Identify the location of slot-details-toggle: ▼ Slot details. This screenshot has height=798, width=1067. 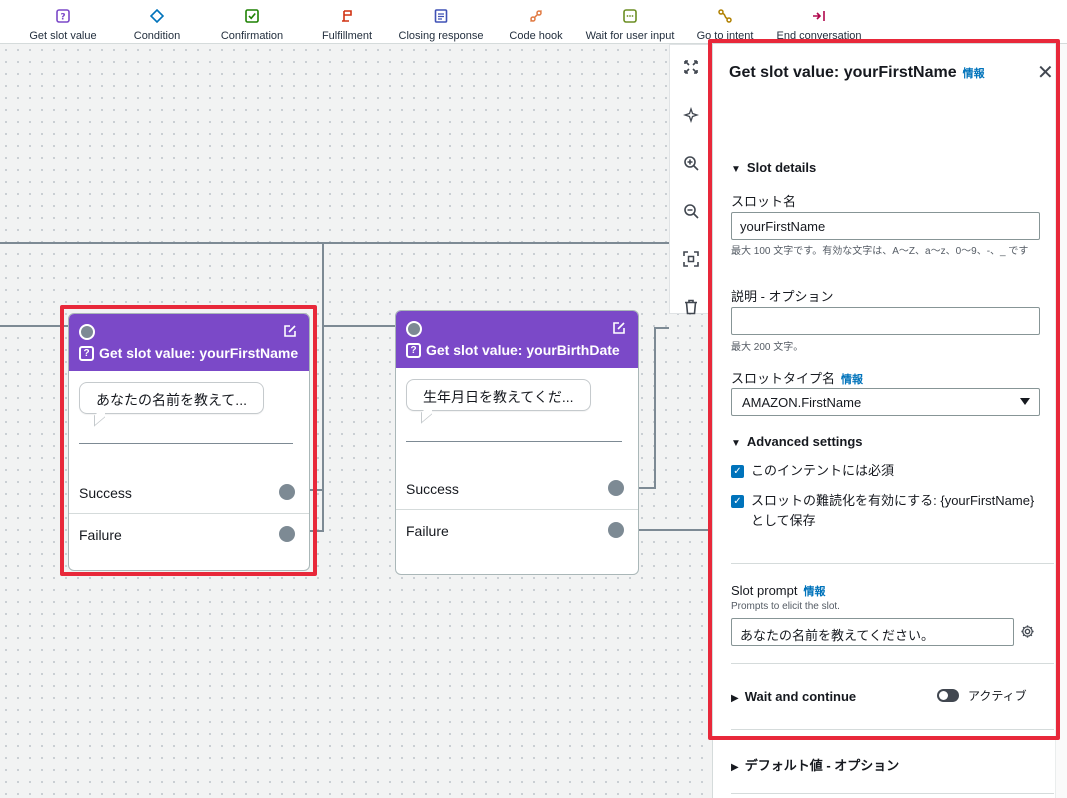
(773, 167).